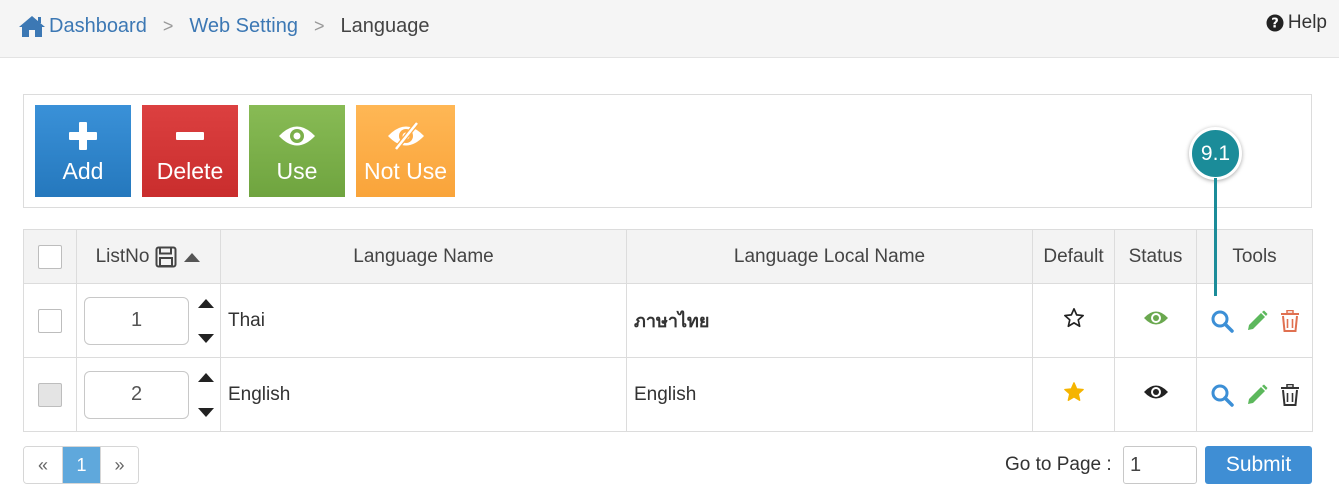 This screenshot has height=497, width=1339. Describe the element at coordinates (136, 394) in the screenshot. I see `order-input: 2` at that location.